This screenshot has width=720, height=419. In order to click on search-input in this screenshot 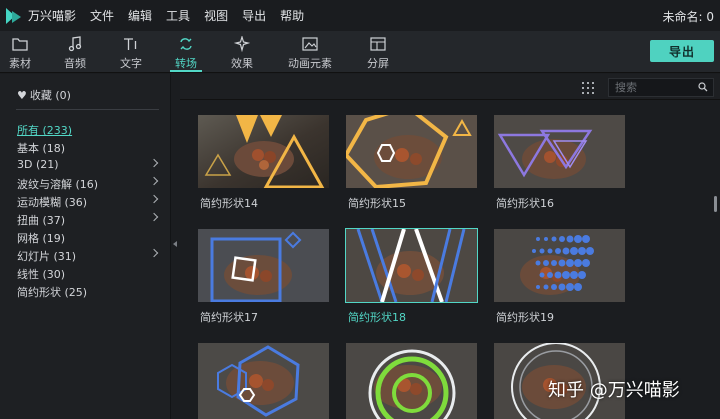, I will do `click(657, 87)`.